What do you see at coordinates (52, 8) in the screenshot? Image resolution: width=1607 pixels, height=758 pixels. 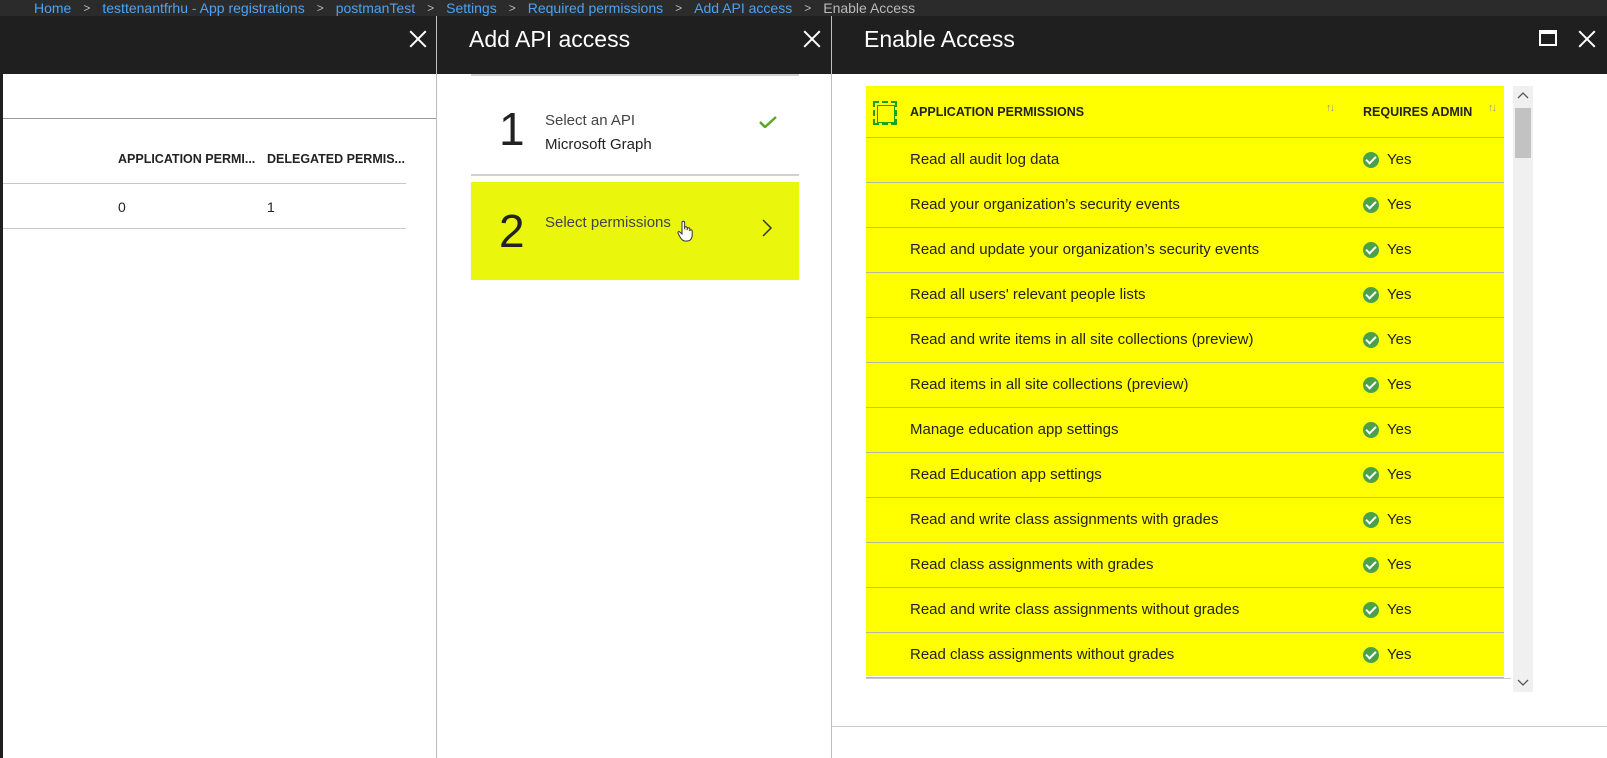 I see `breadcrumb-home: Home` at bounding box center [52, 8].